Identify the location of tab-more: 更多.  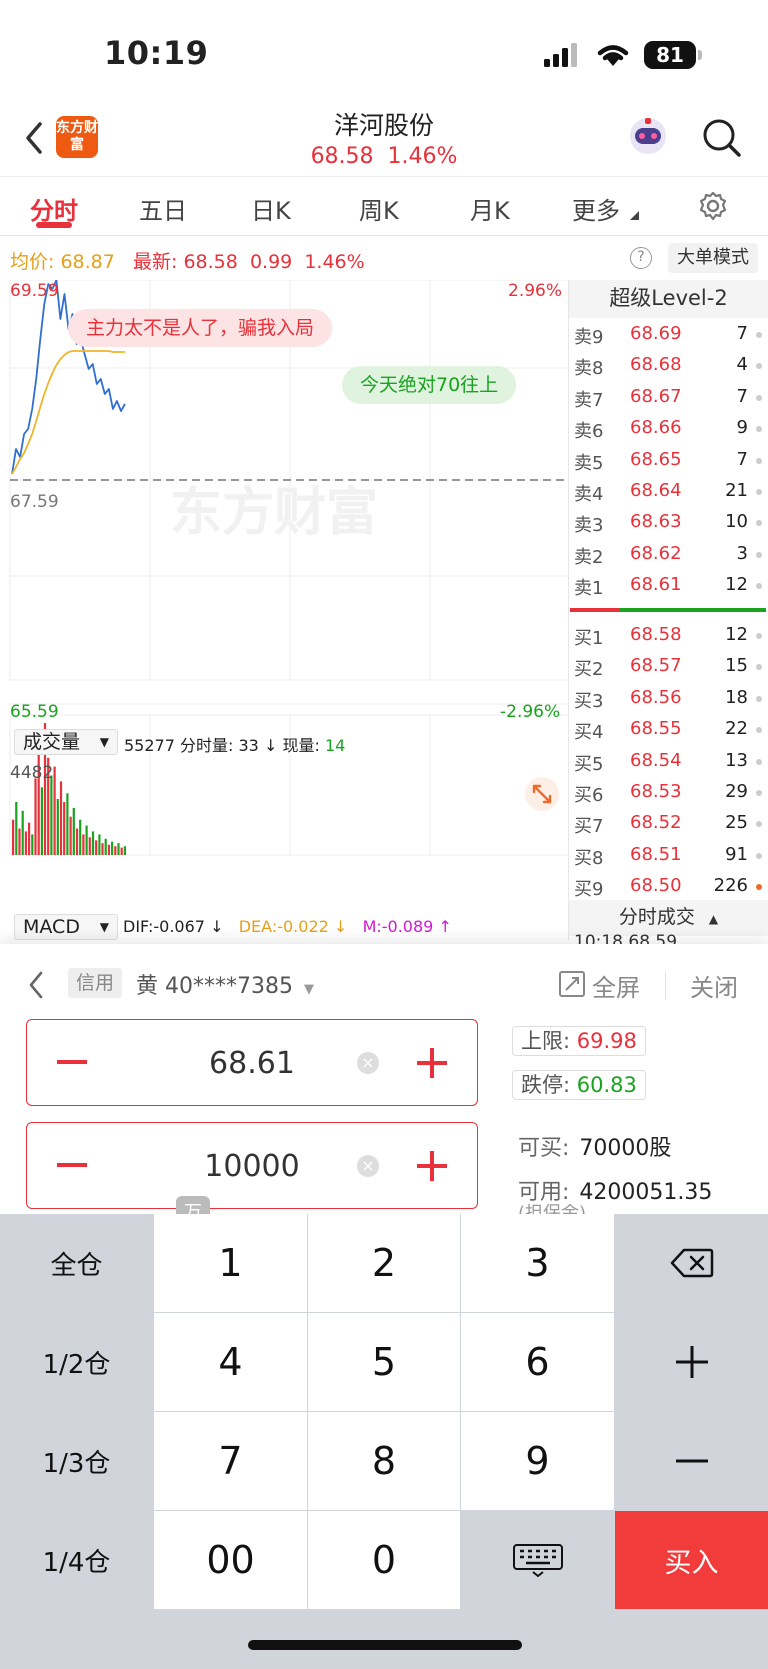
(596, 208).